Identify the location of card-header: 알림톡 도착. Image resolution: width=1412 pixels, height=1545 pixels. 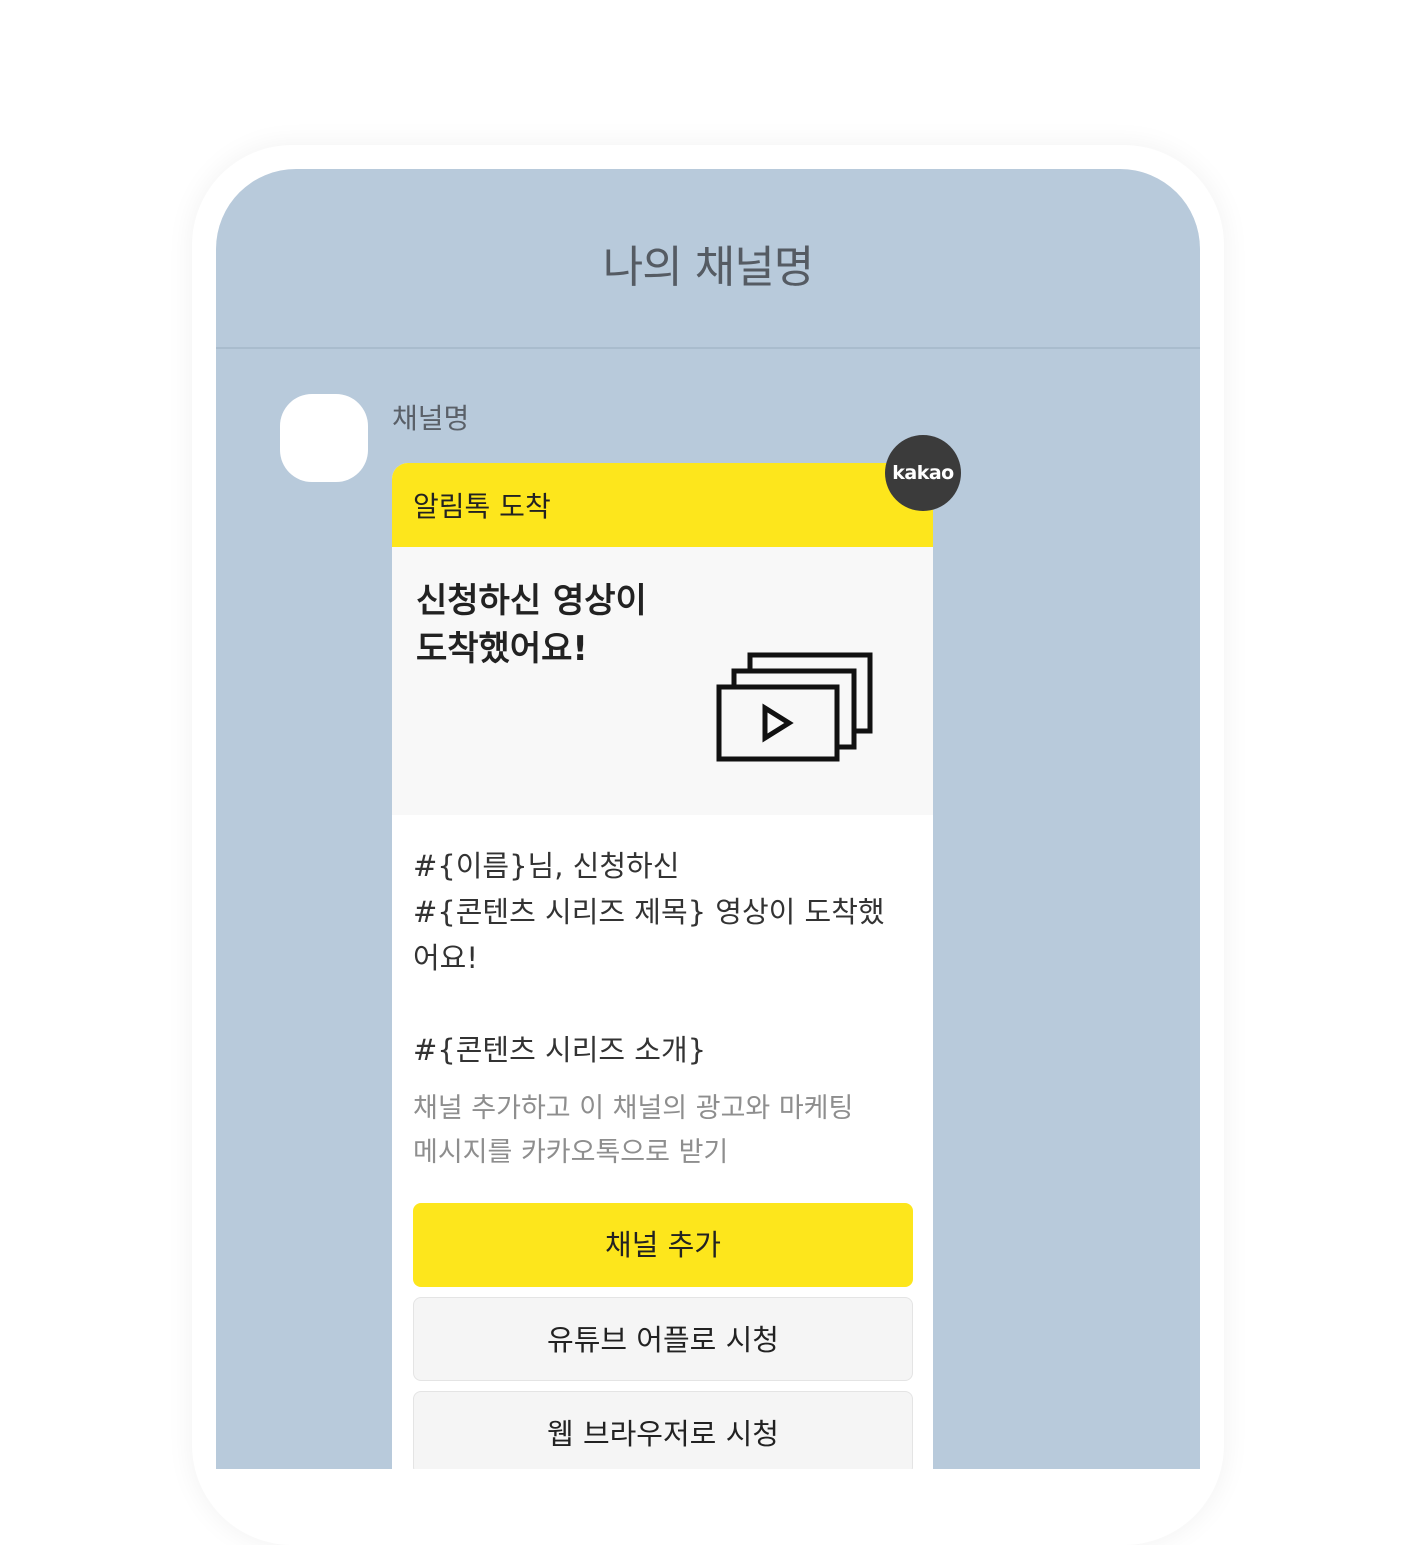
(662, 505).